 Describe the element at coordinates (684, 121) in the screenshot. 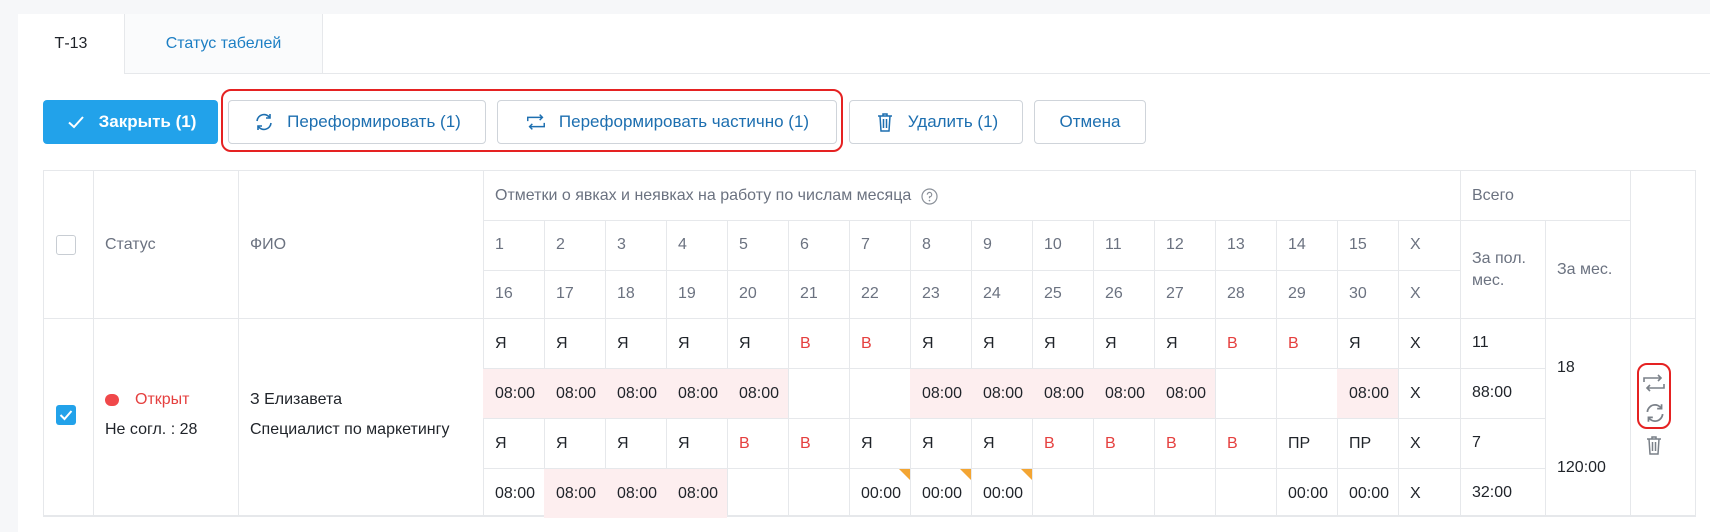

I see `reform-partial-button-label: Переформировать частично (1)` at that location.